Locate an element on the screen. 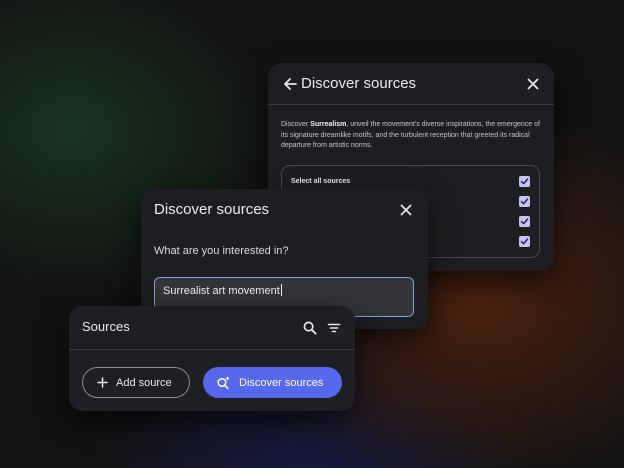 The height and width of the screenshot is (468, 624). back-arrow-icon is located at coordinates (290, 84).